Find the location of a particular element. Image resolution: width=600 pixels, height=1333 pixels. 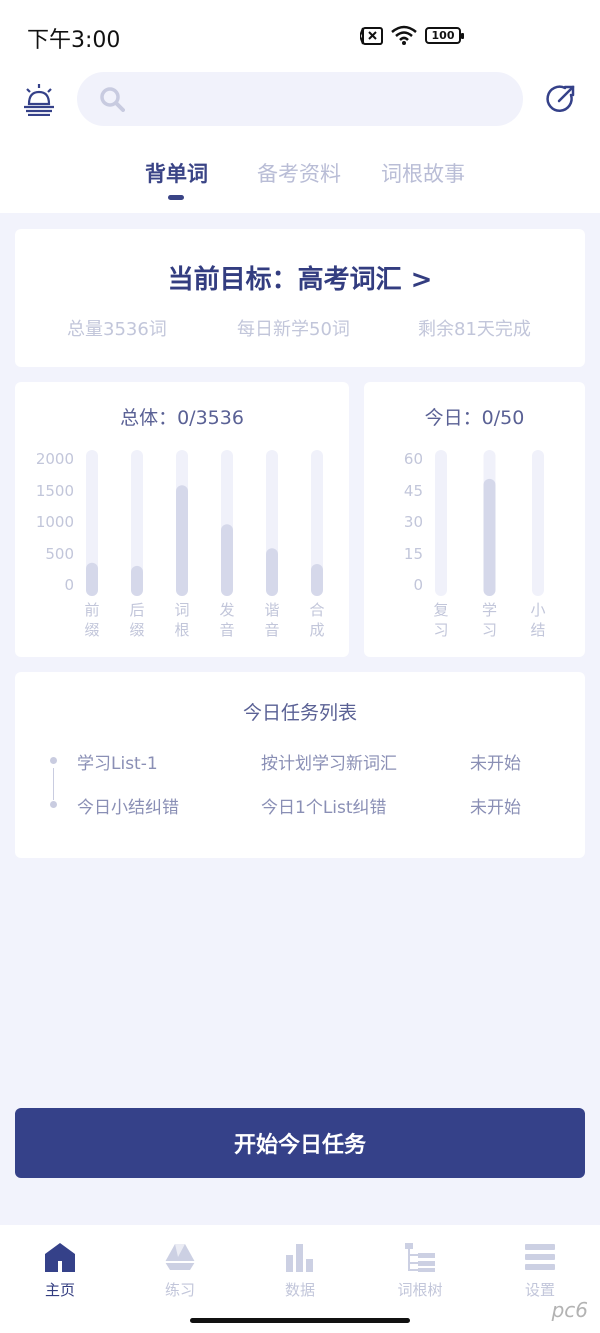

nav-label: 词根树 is located at coordinates (420, 1290).